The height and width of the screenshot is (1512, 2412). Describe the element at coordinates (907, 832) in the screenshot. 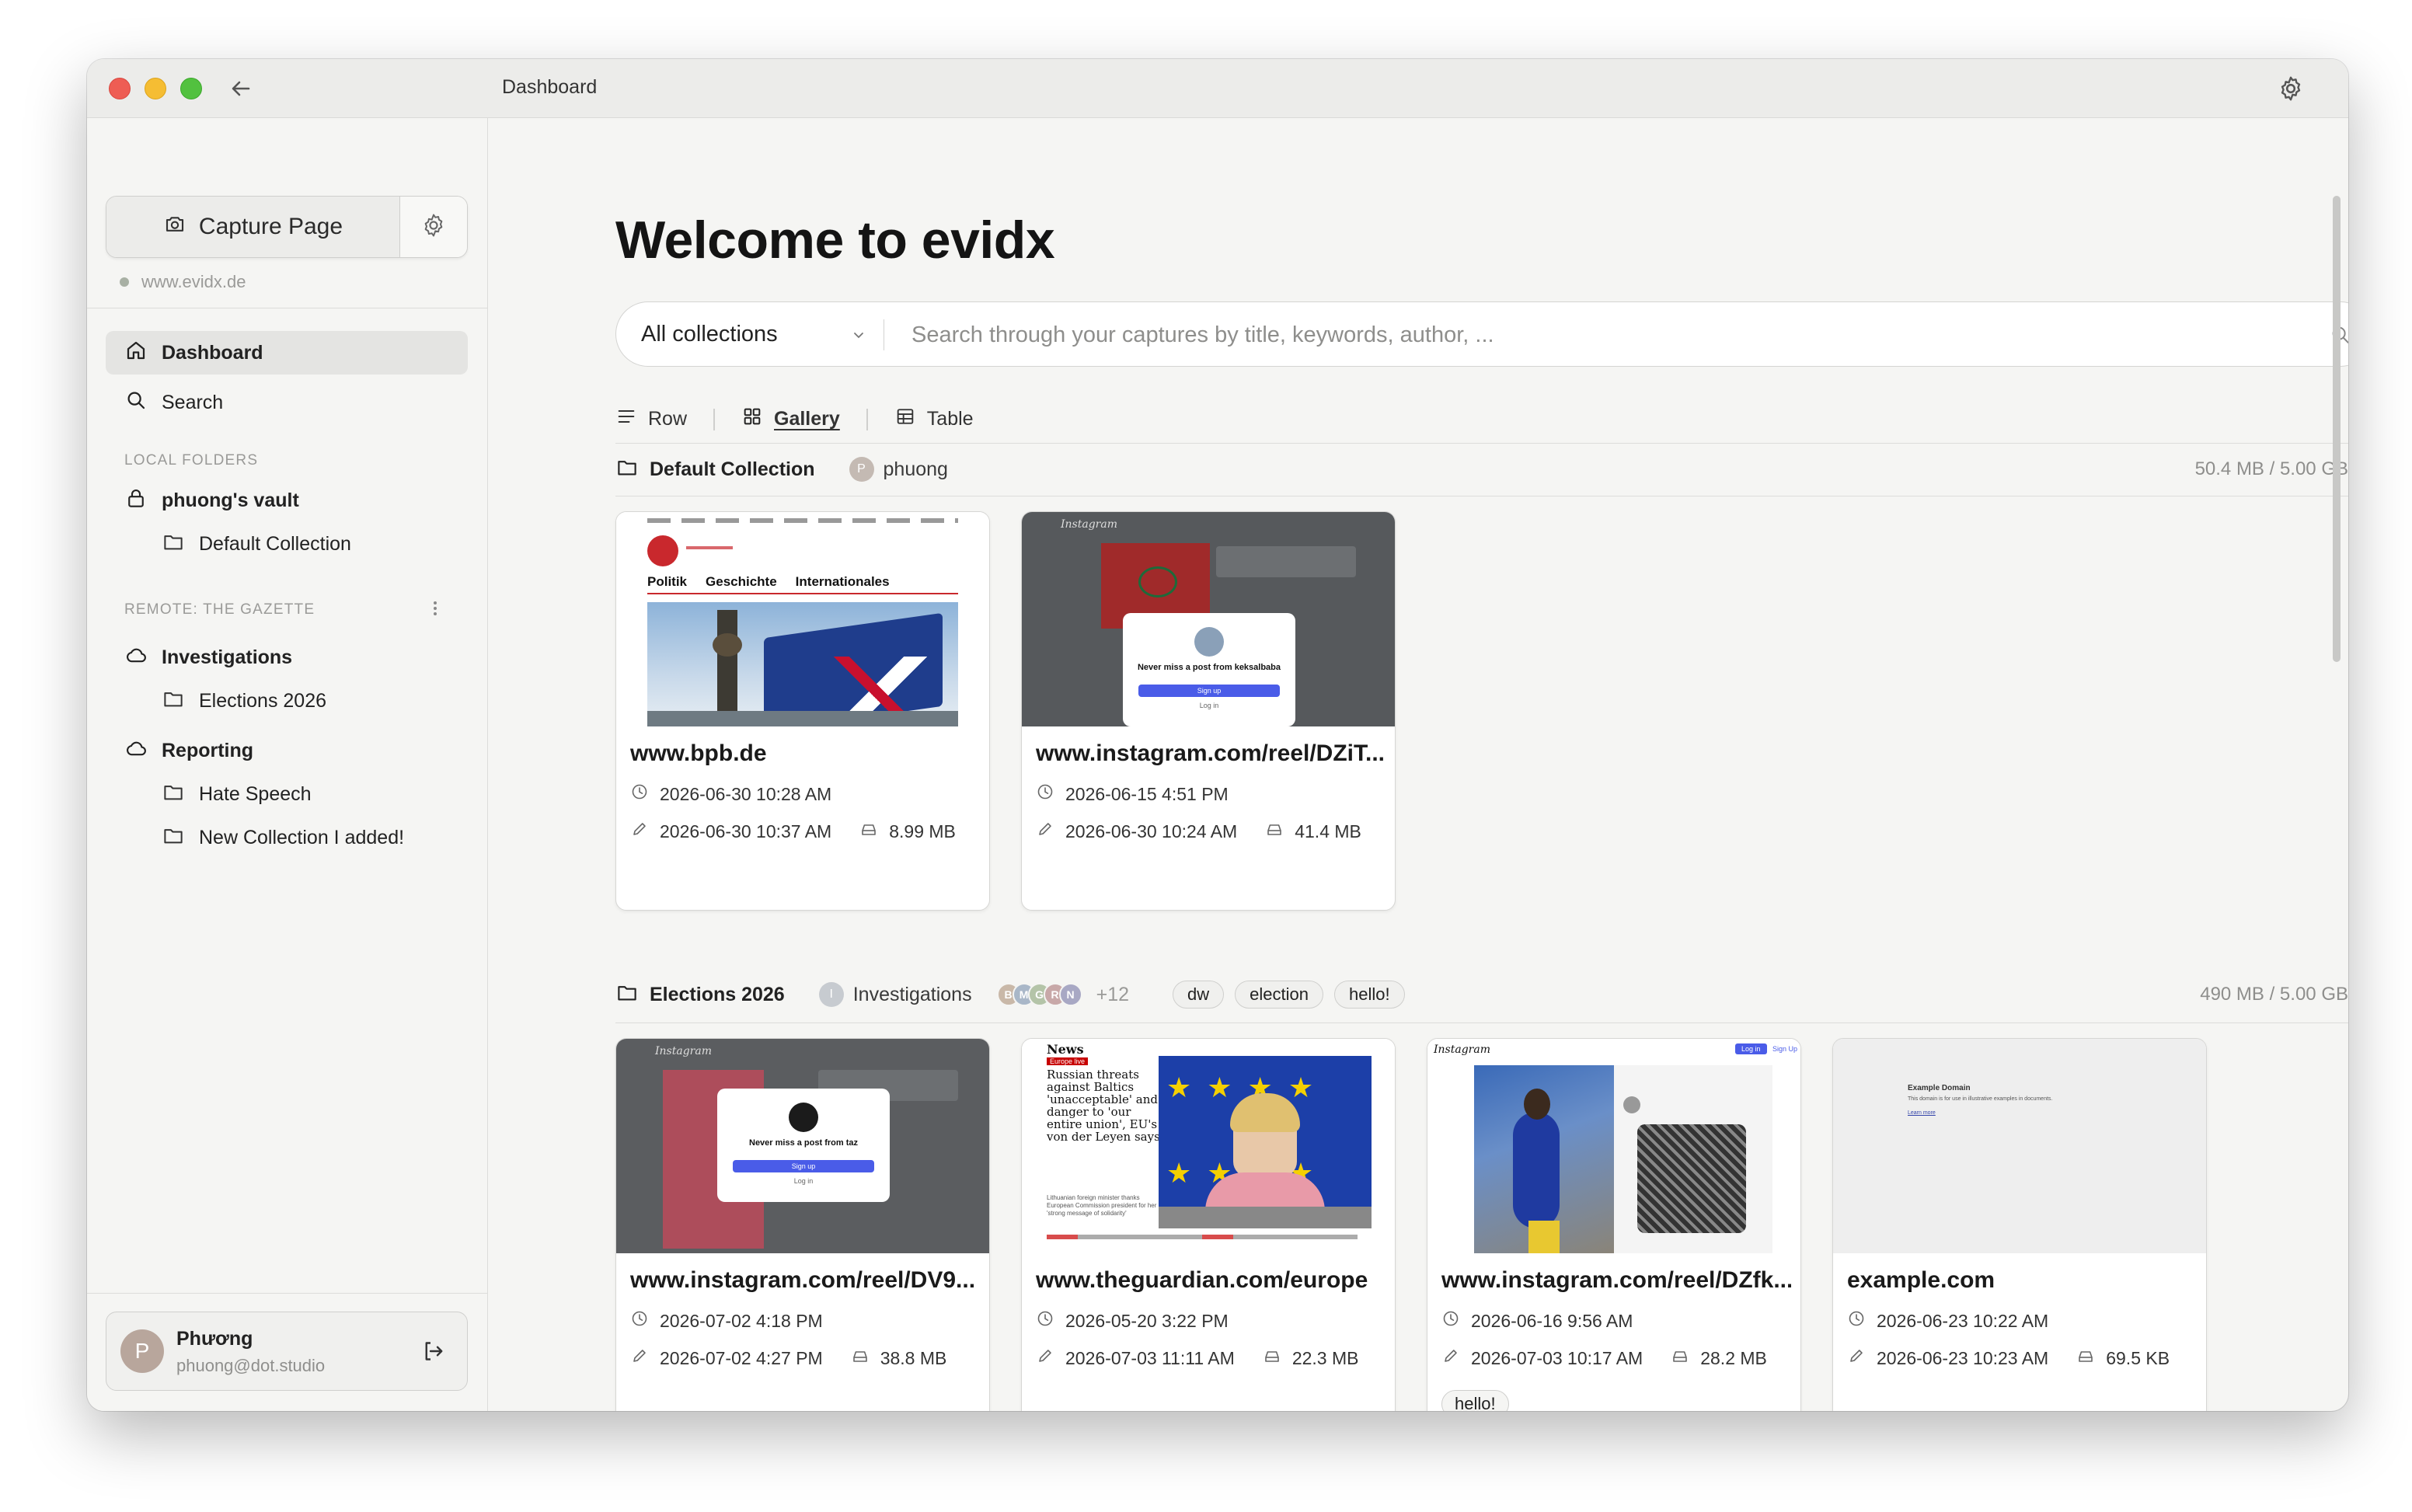

I see `file-size: 8.99 MB` at that location.